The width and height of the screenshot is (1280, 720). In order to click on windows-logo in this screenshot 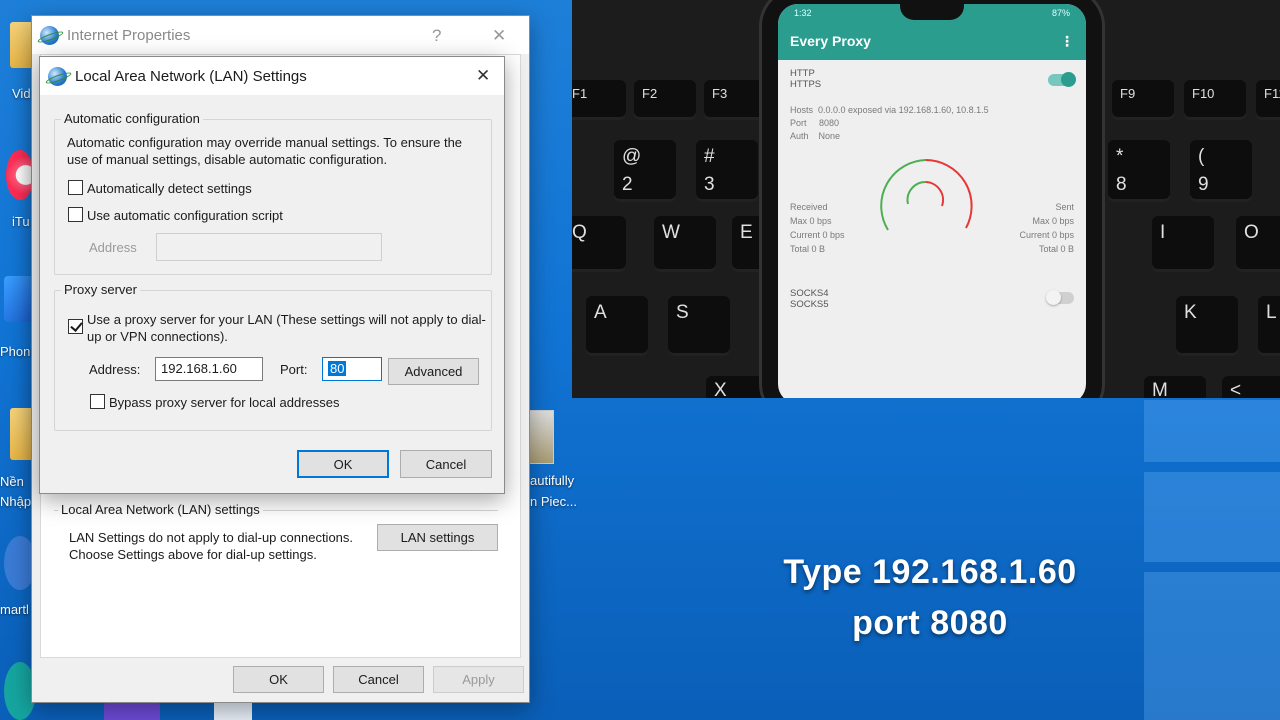, I will do `click(1210, 560)`.